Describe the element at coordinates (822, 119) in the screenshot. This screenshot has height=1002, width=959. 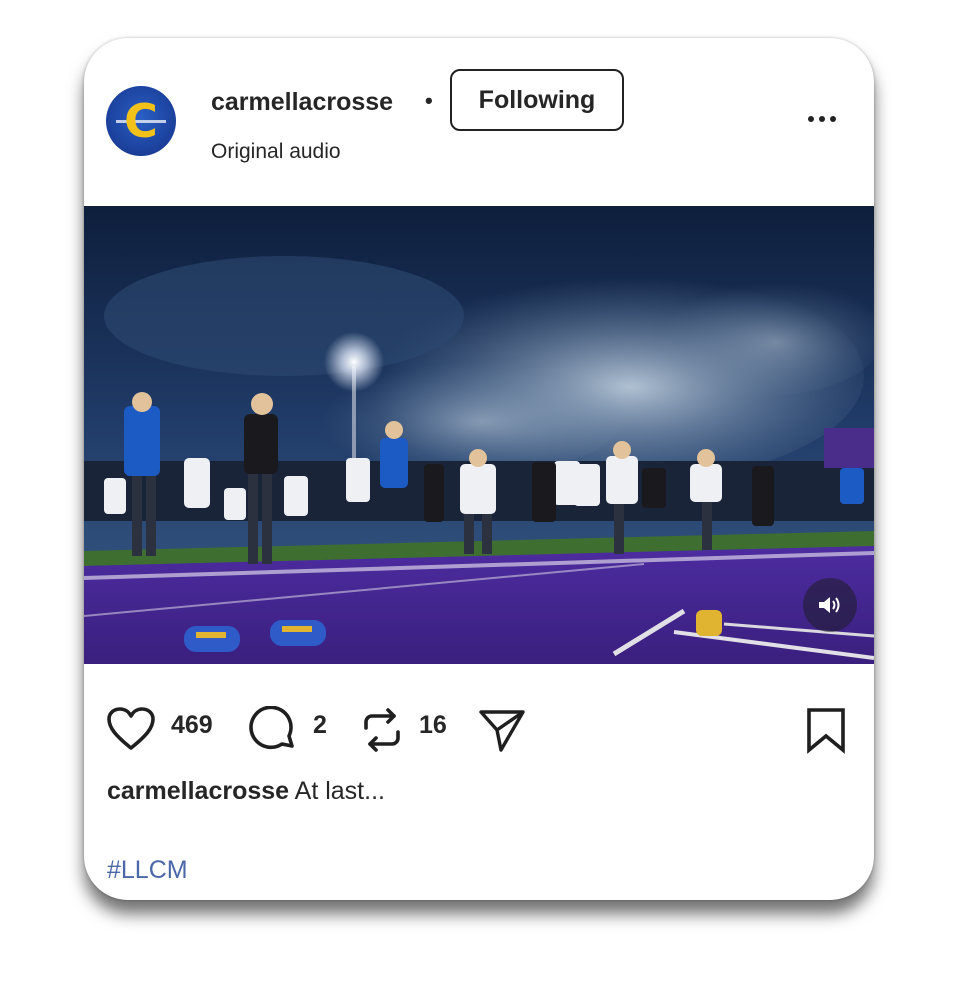
I see `more-options-icon` at that location.